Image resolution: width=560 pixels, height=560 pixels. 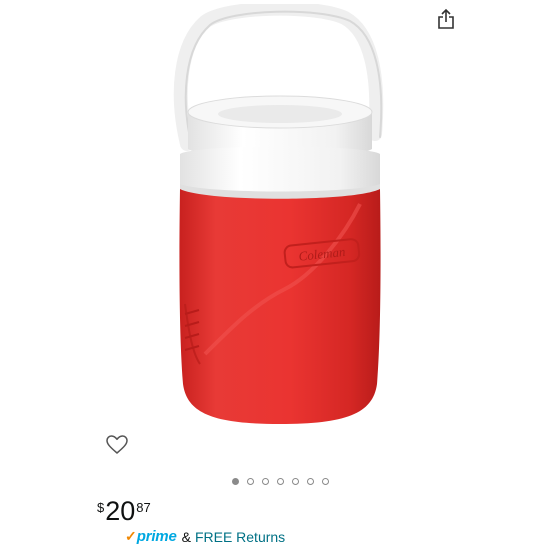 I want to click on price-fraction: 87, so click(x=143, y=507).